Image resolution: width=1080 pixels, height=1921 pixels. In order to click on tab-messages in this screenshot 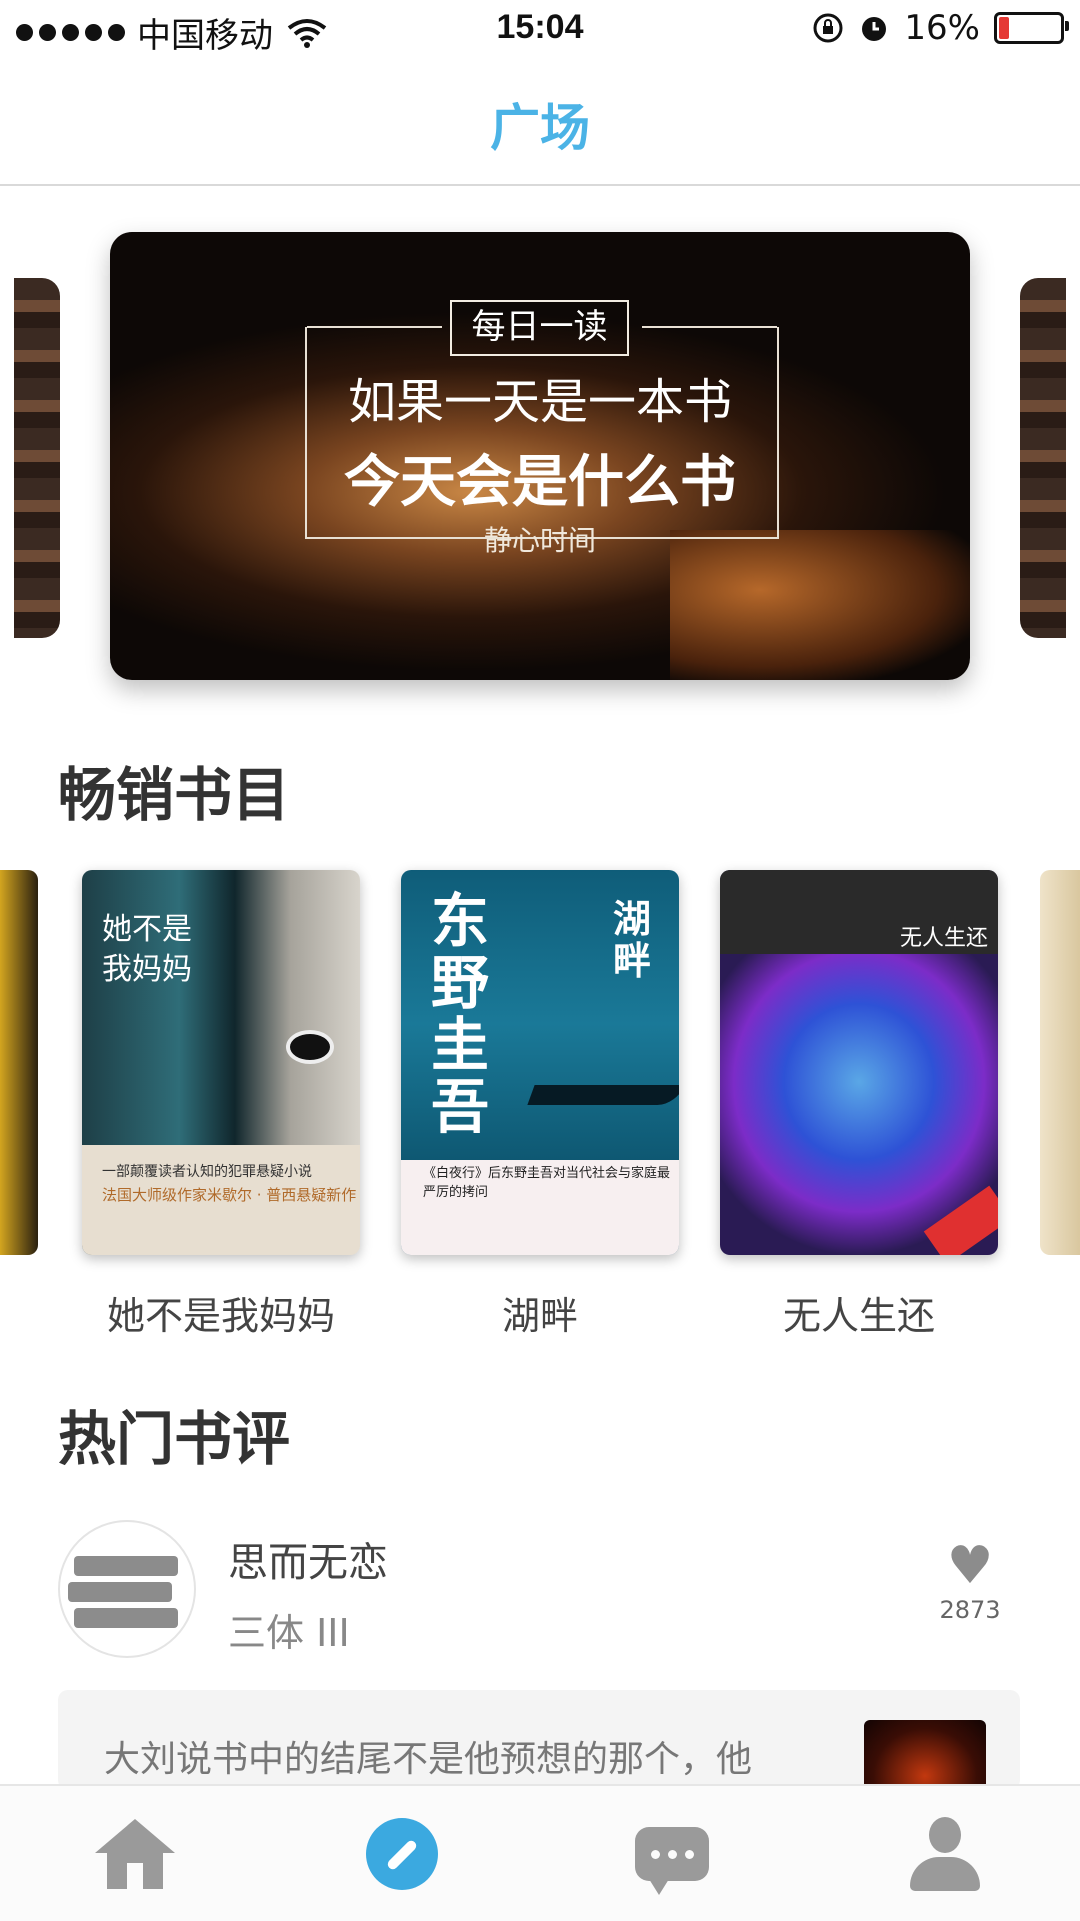, I will do `click(672, 1854)`.